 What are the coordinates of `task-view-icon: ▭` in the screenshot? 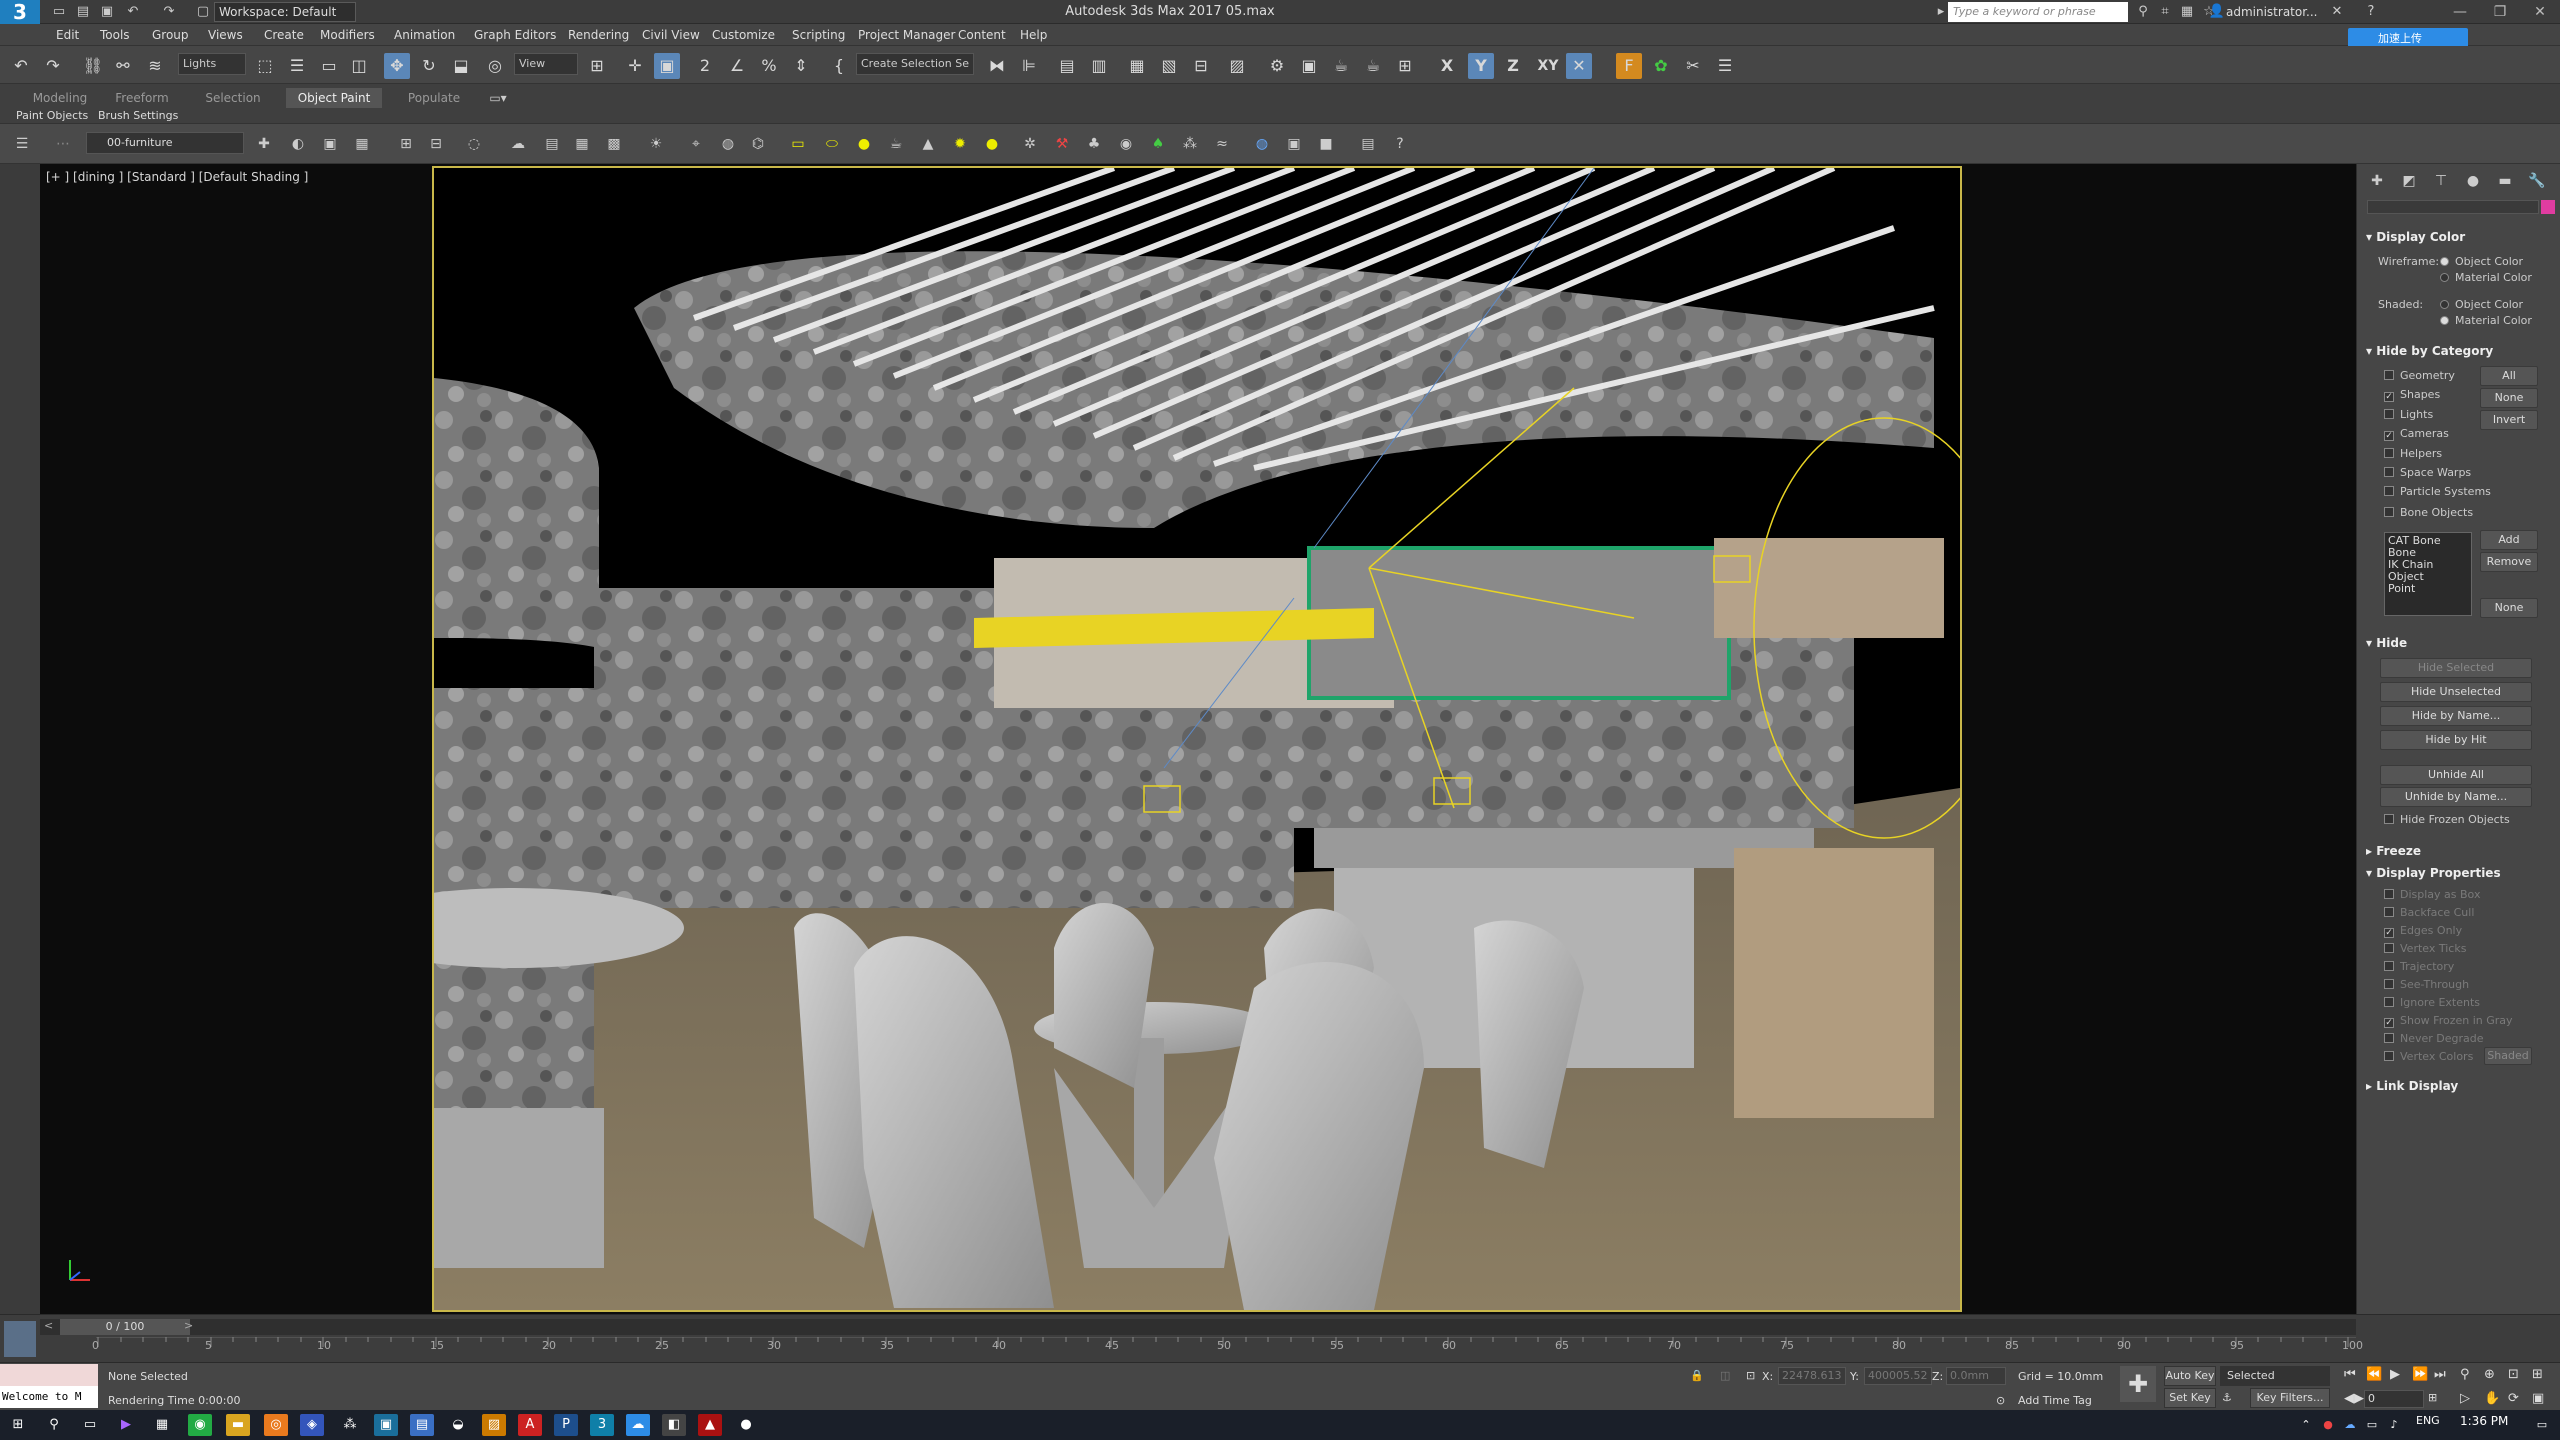 It's located at (90, 1425).